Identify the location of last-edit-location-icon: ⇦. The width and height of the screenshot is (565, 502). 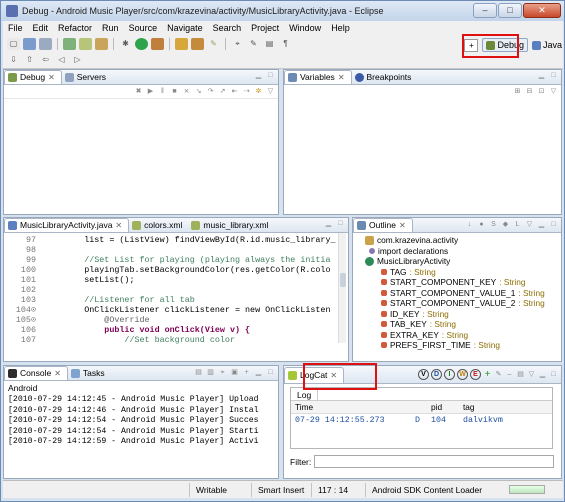
(45, 60).